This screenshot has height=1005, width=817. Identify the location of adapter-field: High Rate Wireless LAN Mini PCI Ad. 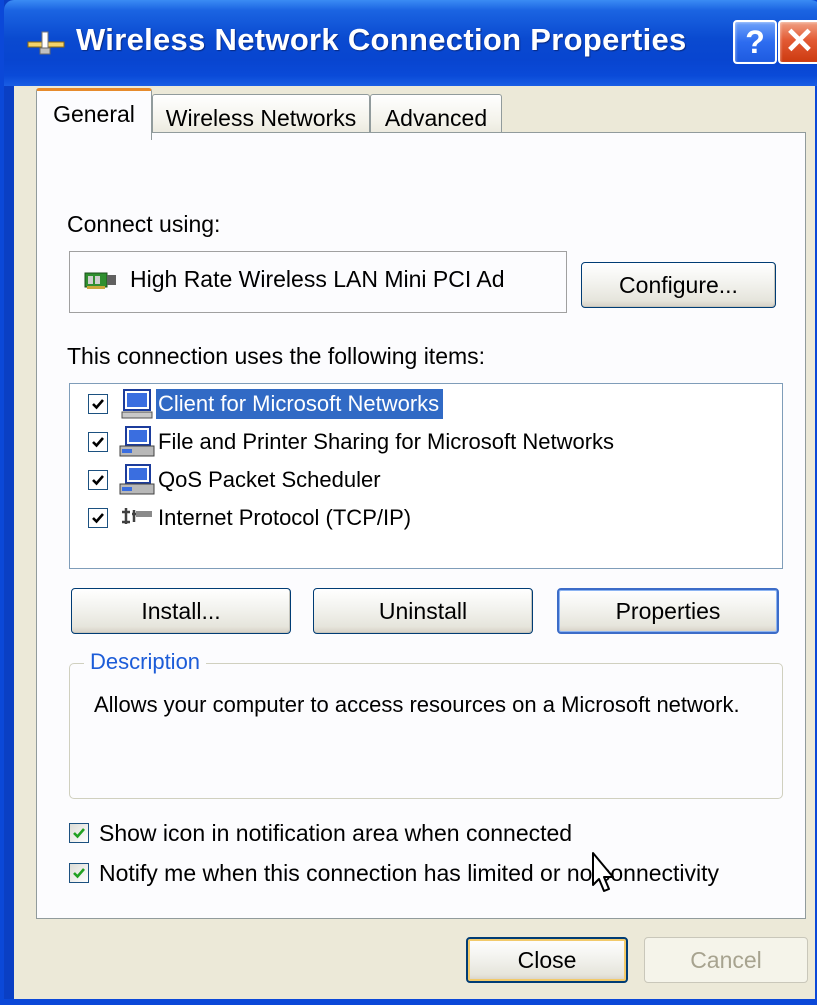
(318, 282).